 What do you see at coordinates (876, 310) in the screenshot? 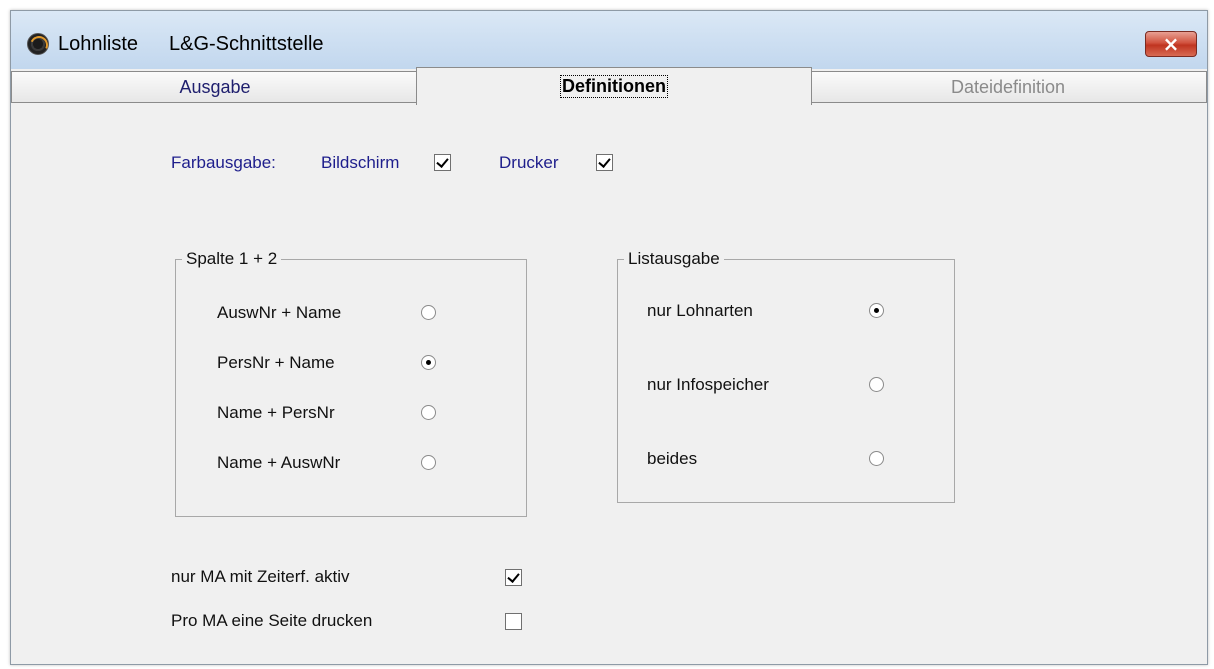
I see `radio-nur-lohnarten` at bounding box center [876, 310].